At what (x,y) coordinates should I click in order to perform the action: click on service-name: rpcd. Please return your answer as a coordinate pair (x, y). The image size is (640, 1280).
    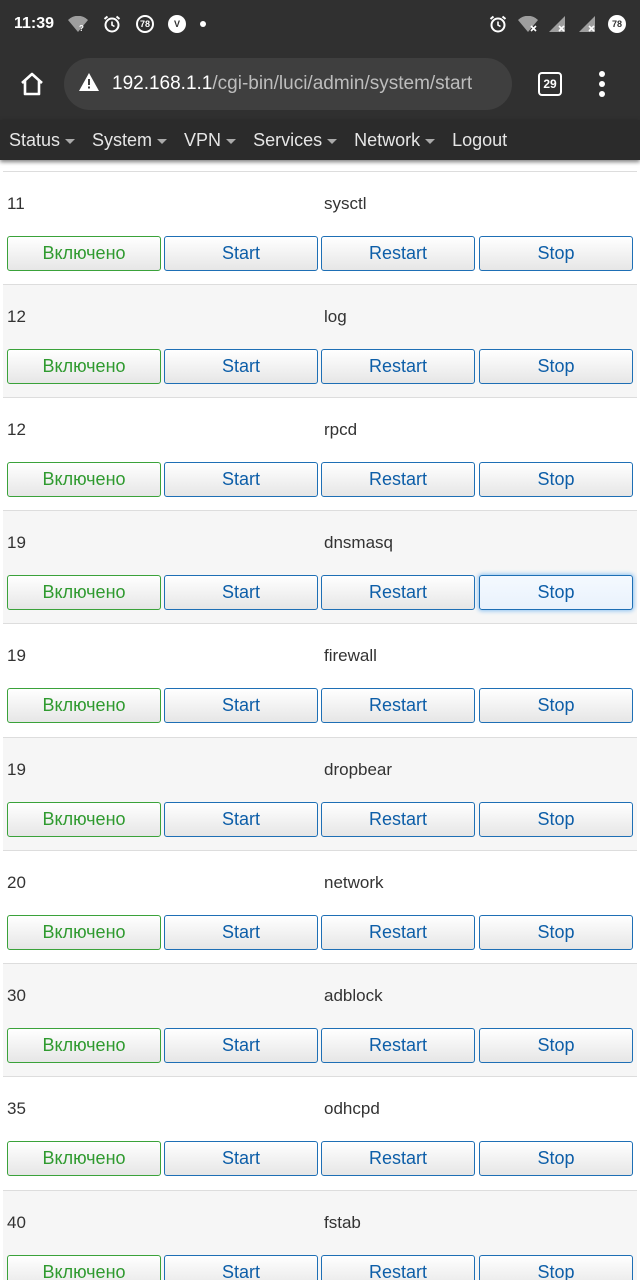
    Looking at the image, I should click on (341, 429).